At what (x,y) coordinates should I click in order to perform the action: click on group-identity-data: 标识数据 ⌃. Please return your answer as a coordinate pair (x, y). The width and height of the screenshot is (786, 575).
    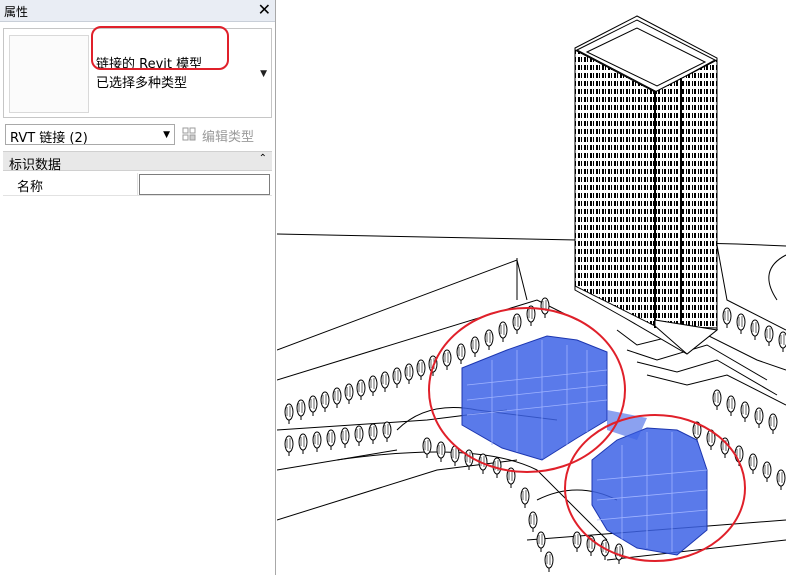
    Looking at the image, I should click on (137, 162).